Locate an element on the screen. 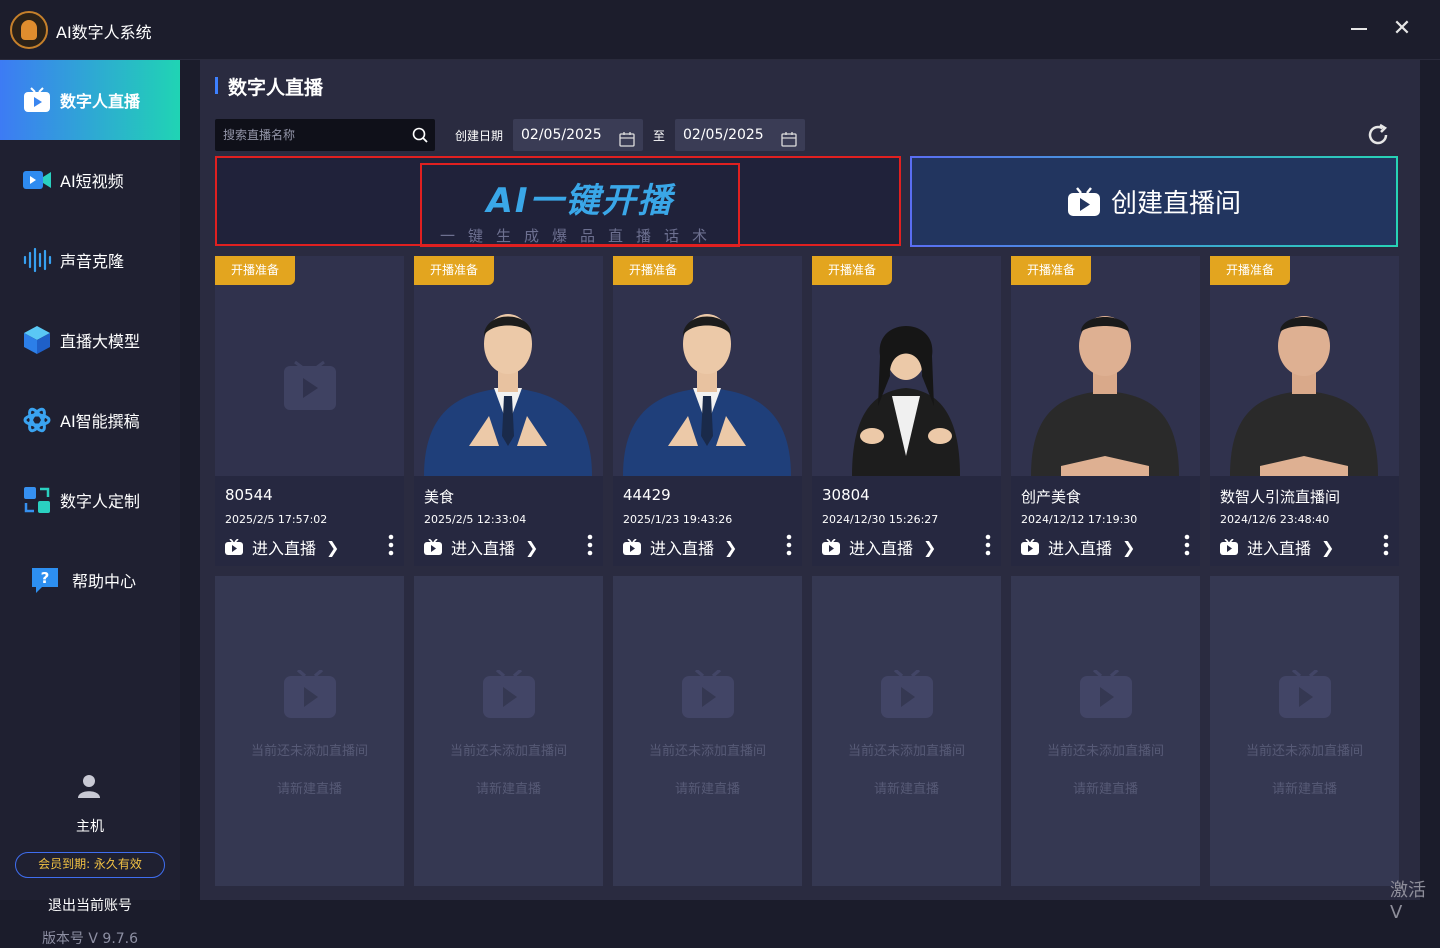  ai-banner-subtitle: 一键生成爆品直播话术 is located at coordinates (579, 236).